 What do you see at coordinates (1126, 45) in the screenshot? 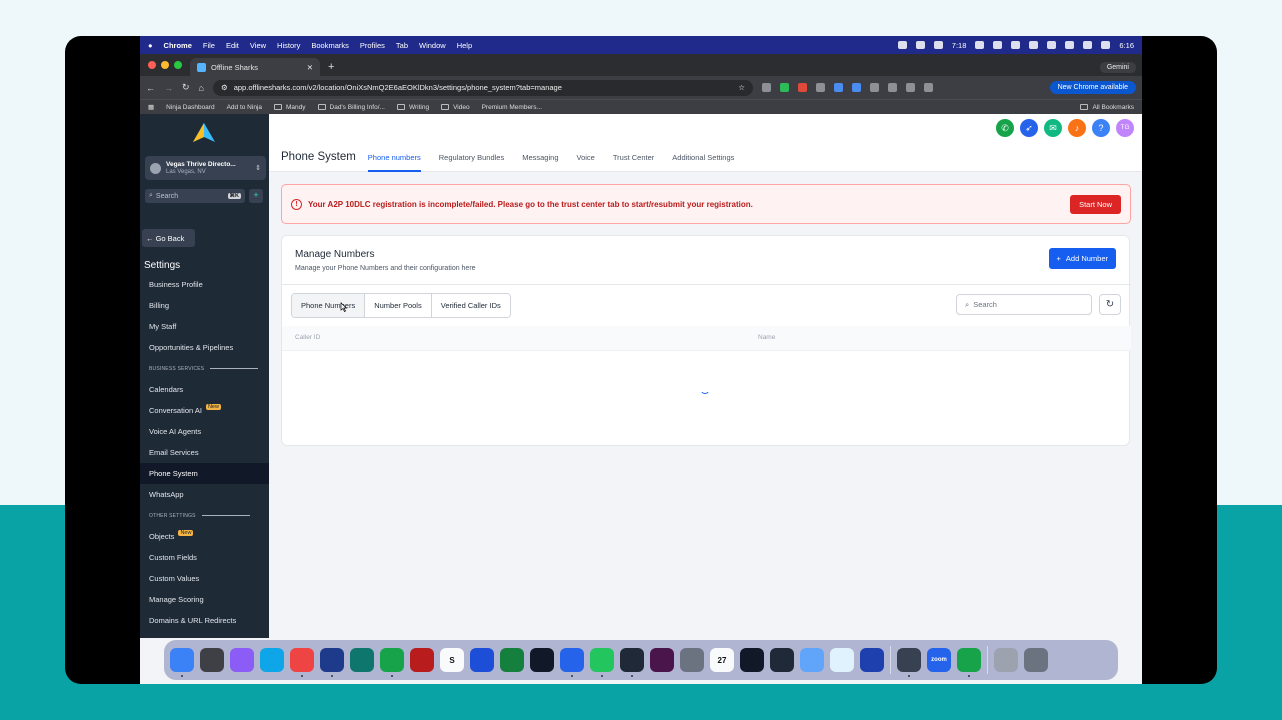
I see `clock: 6:16` at bounding box center [1126, 45].